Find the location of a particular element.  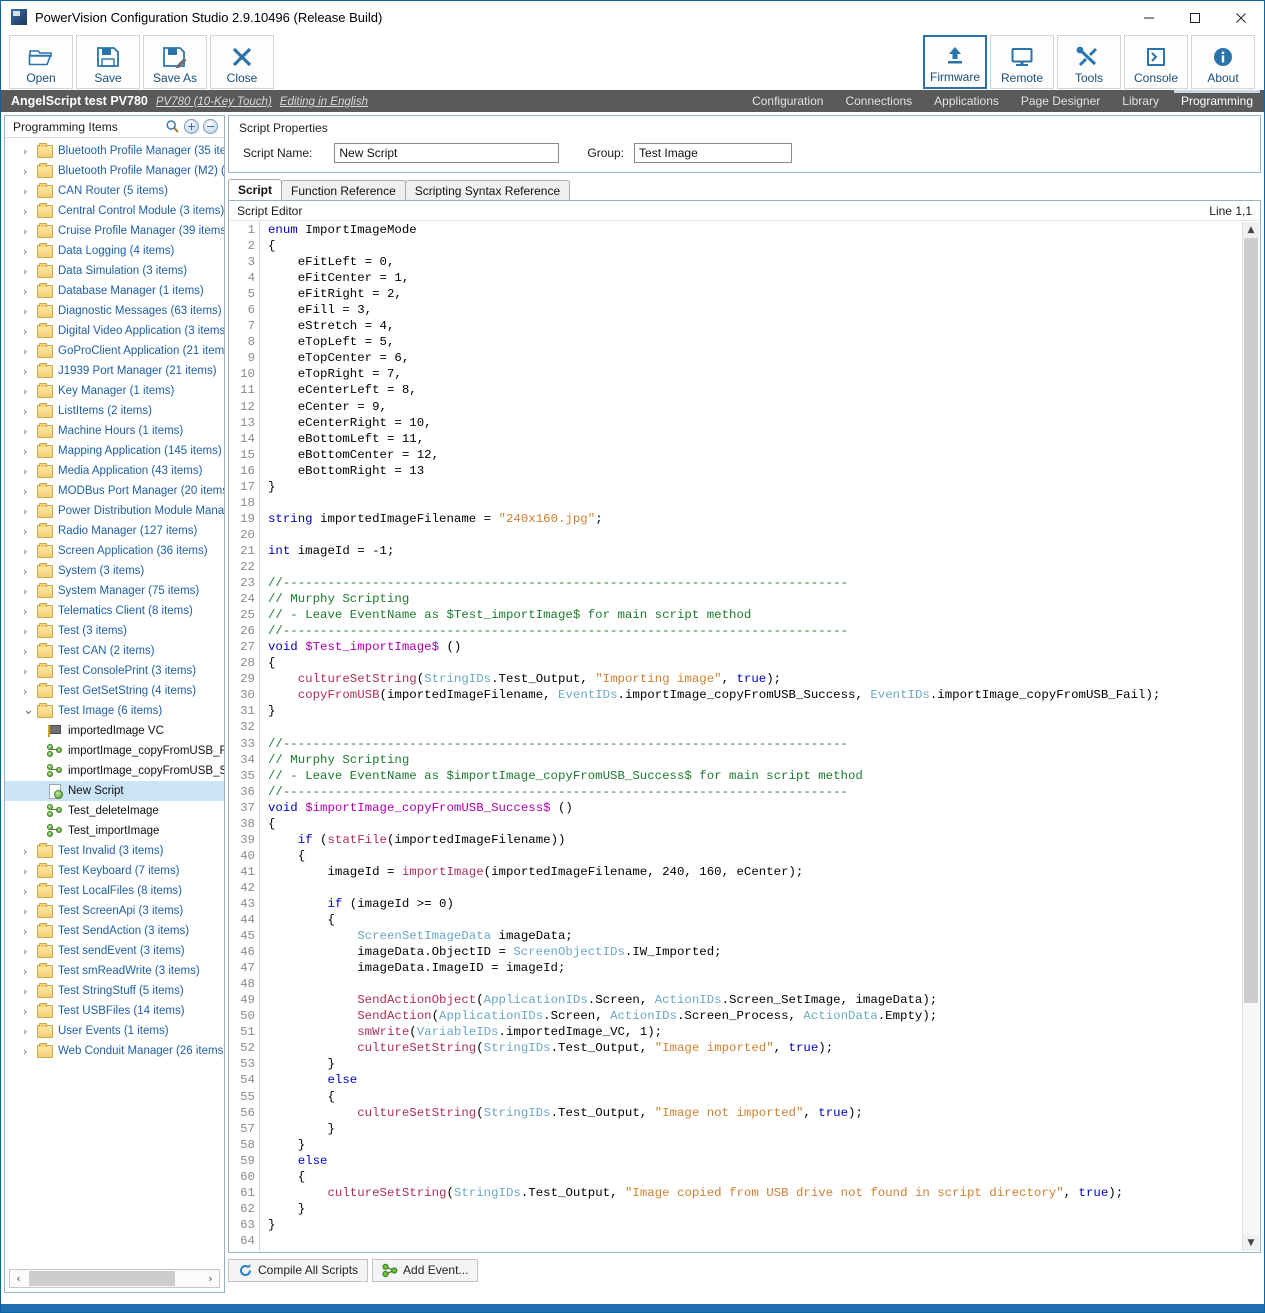

tree-leaf-item: importImage_copyFromUSB_Suc is located at coordinates (114, 771).